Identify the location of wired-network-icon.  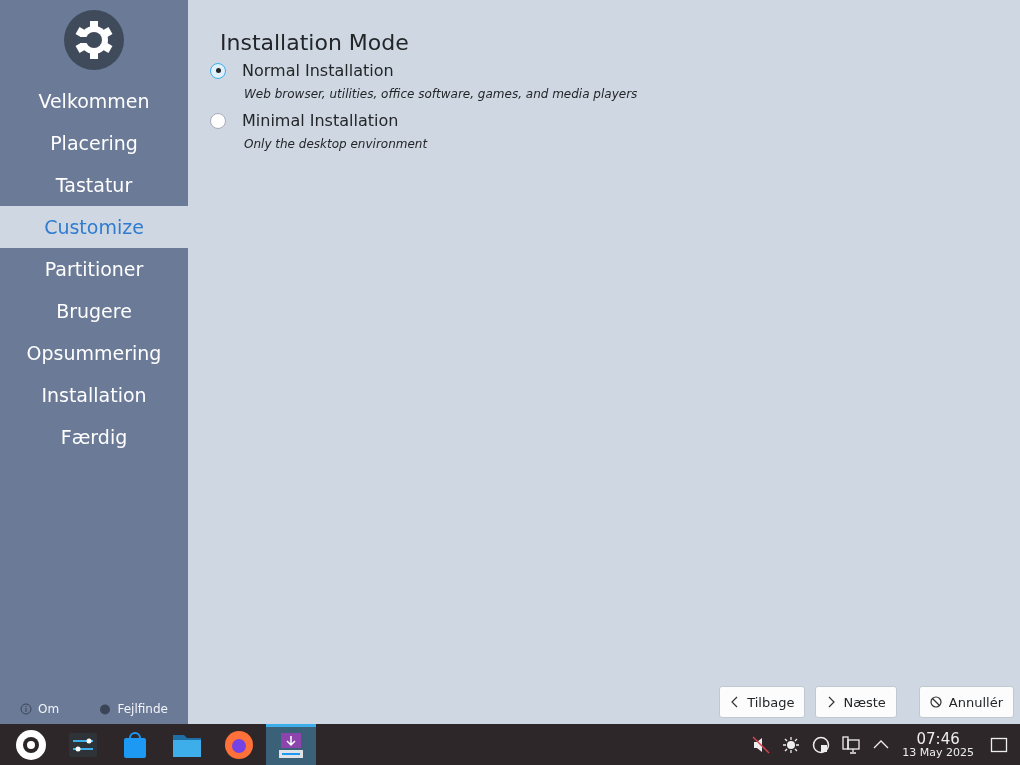
(851, 744).